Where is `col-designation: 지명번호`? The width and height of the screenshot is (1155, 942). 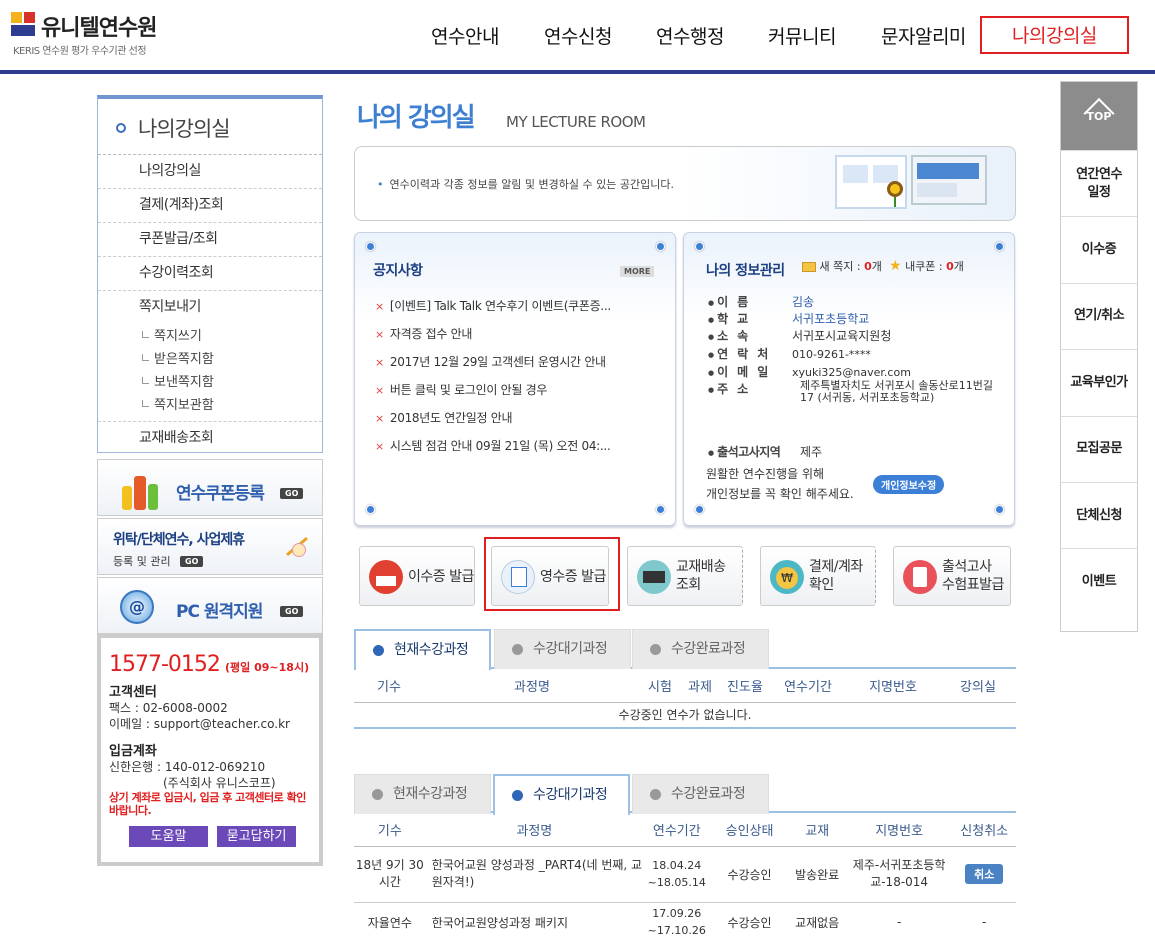 col-designation: 지명번호 is located at coordinates (899, 830).